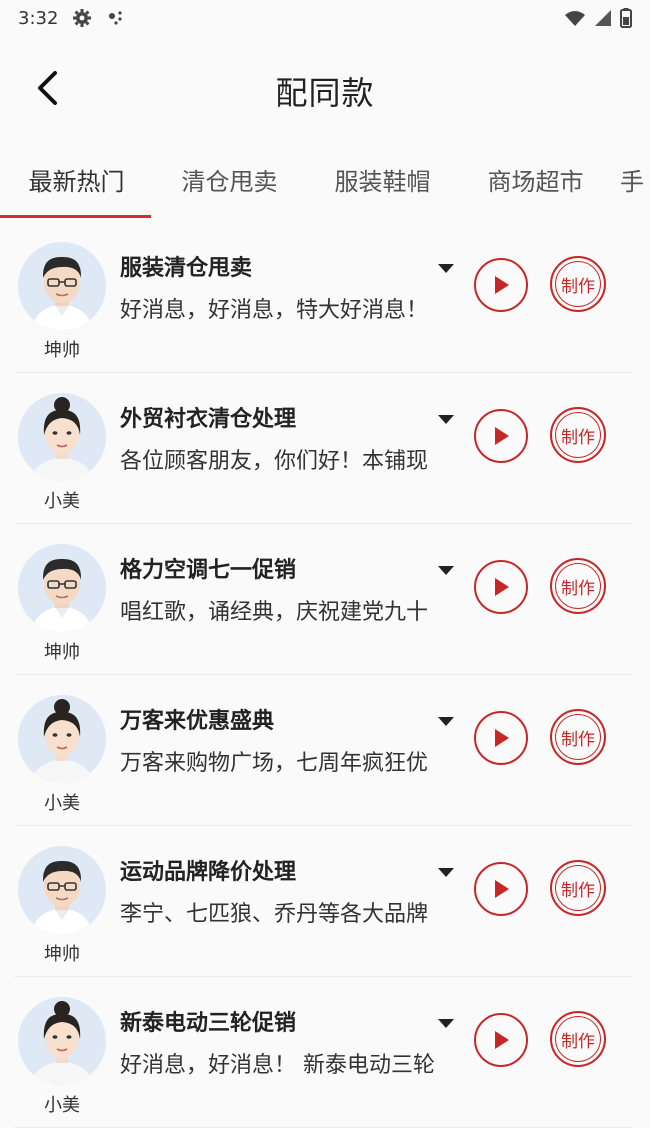  Describe the element at coordinates (274, 763) in the screenshot. I see `script-preview: 万客来购物广场，七周年疯狂优` at that location.